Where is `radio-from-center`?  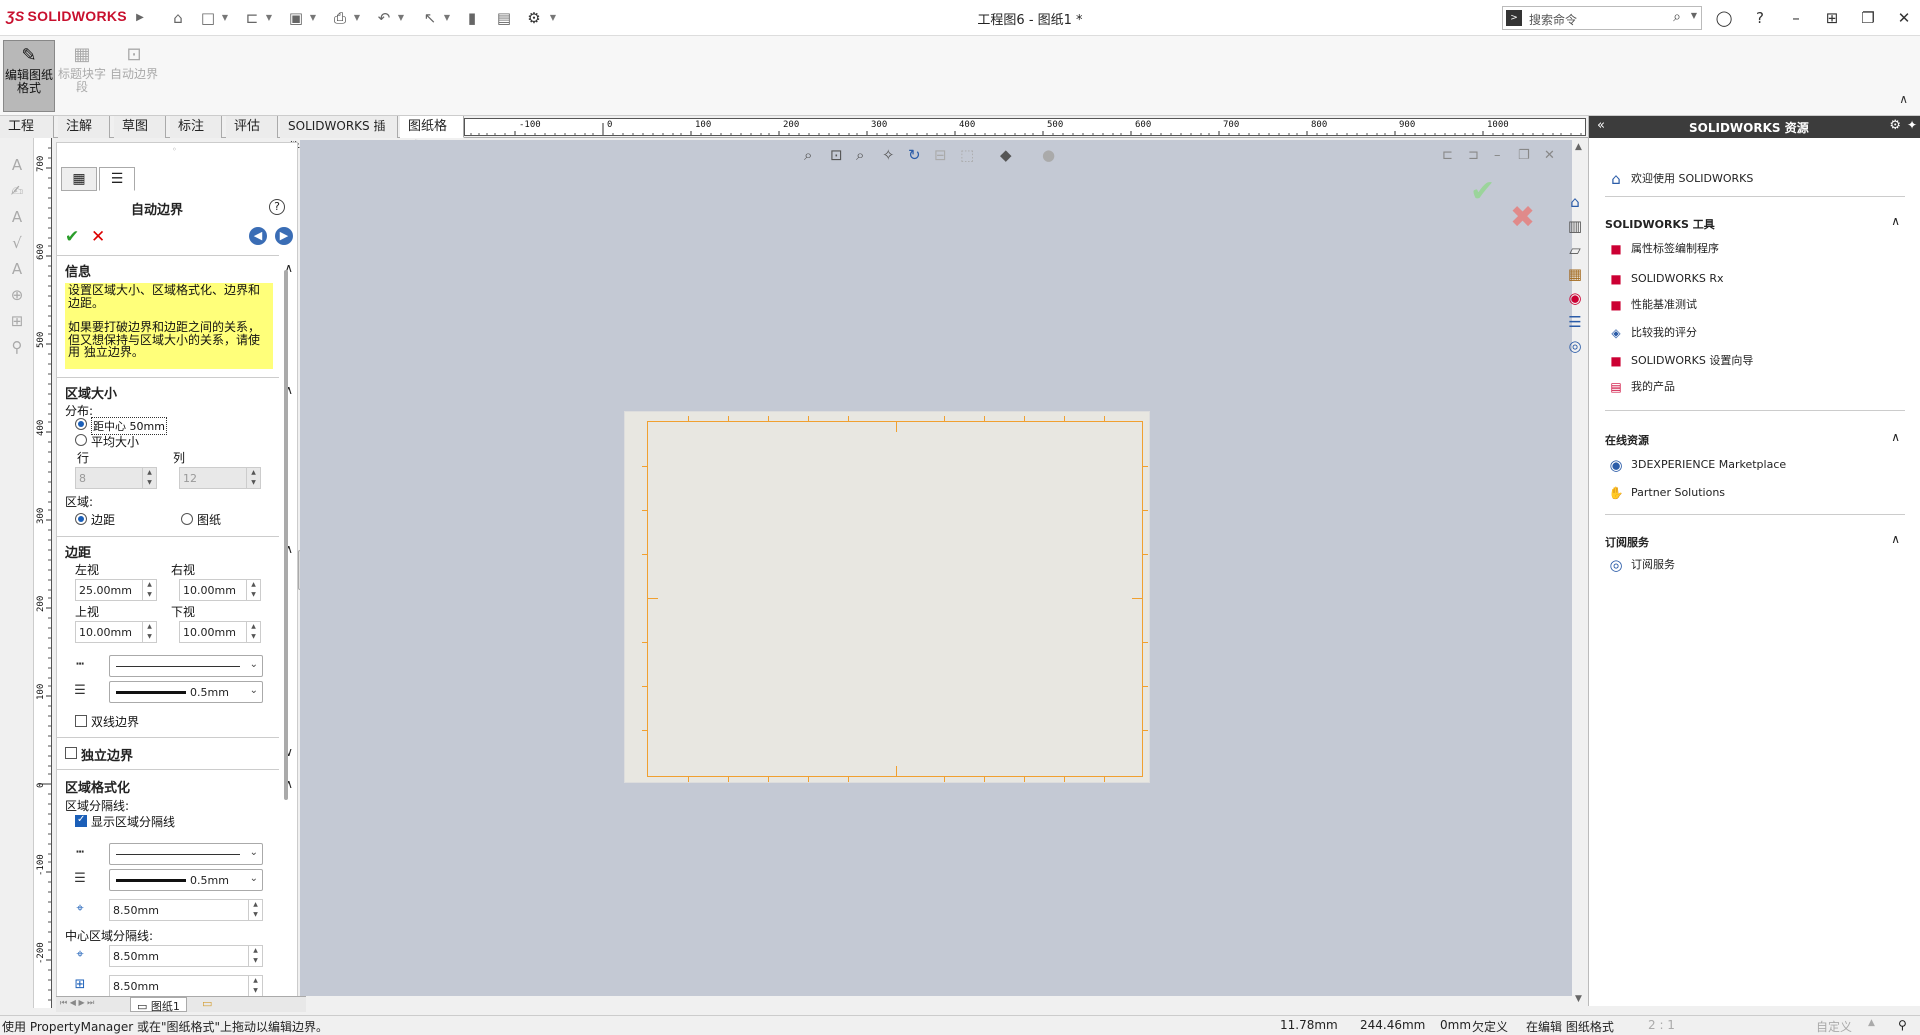
radio-from-center is located at coordinates (81, 424).